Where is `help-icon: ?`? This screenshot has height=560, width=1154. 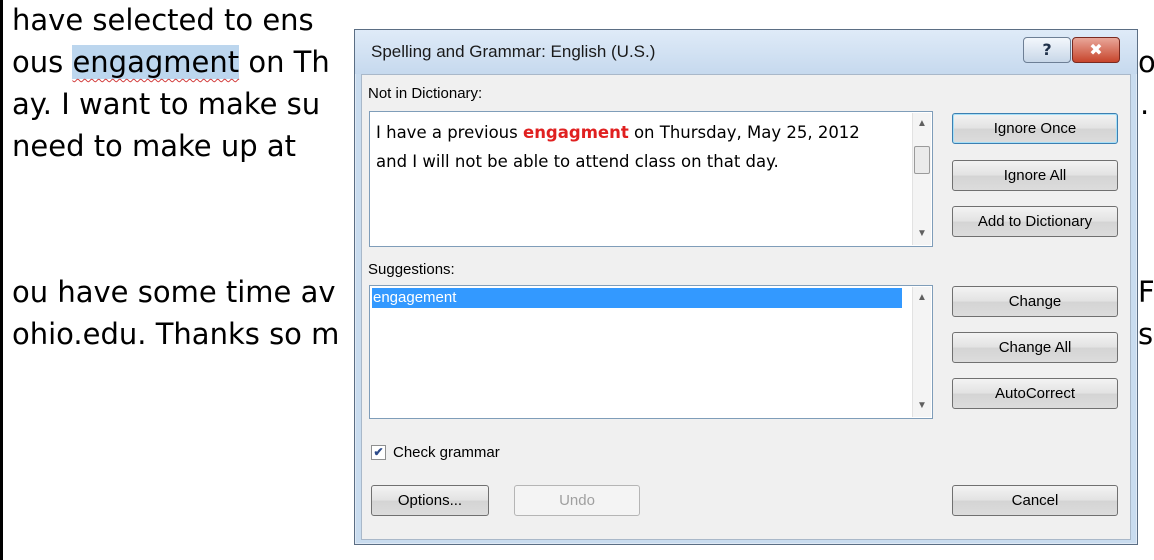
help-icon: ? is located at coordinates (1047, 49).